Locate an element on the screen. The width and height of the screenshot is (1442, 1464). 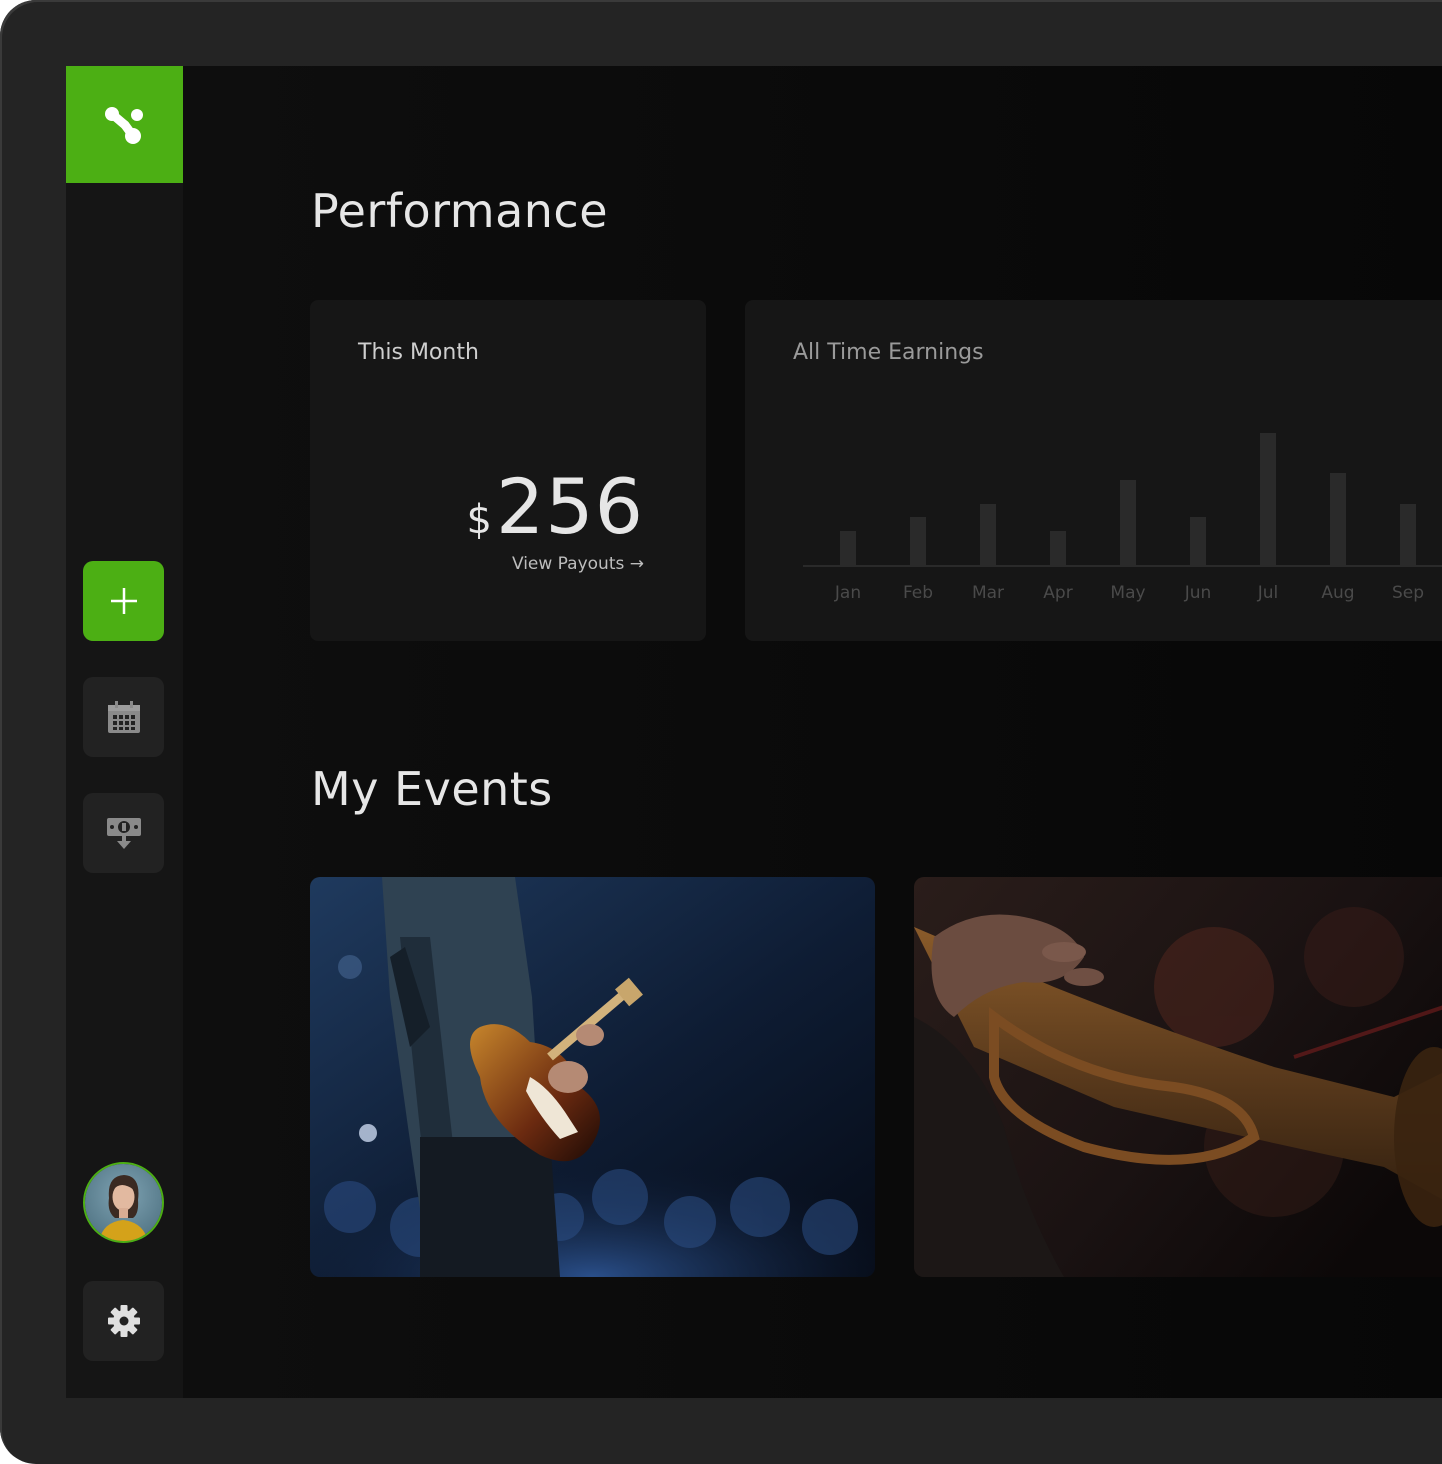
chart-tick-label: May is located at coordinates (1127, 593).